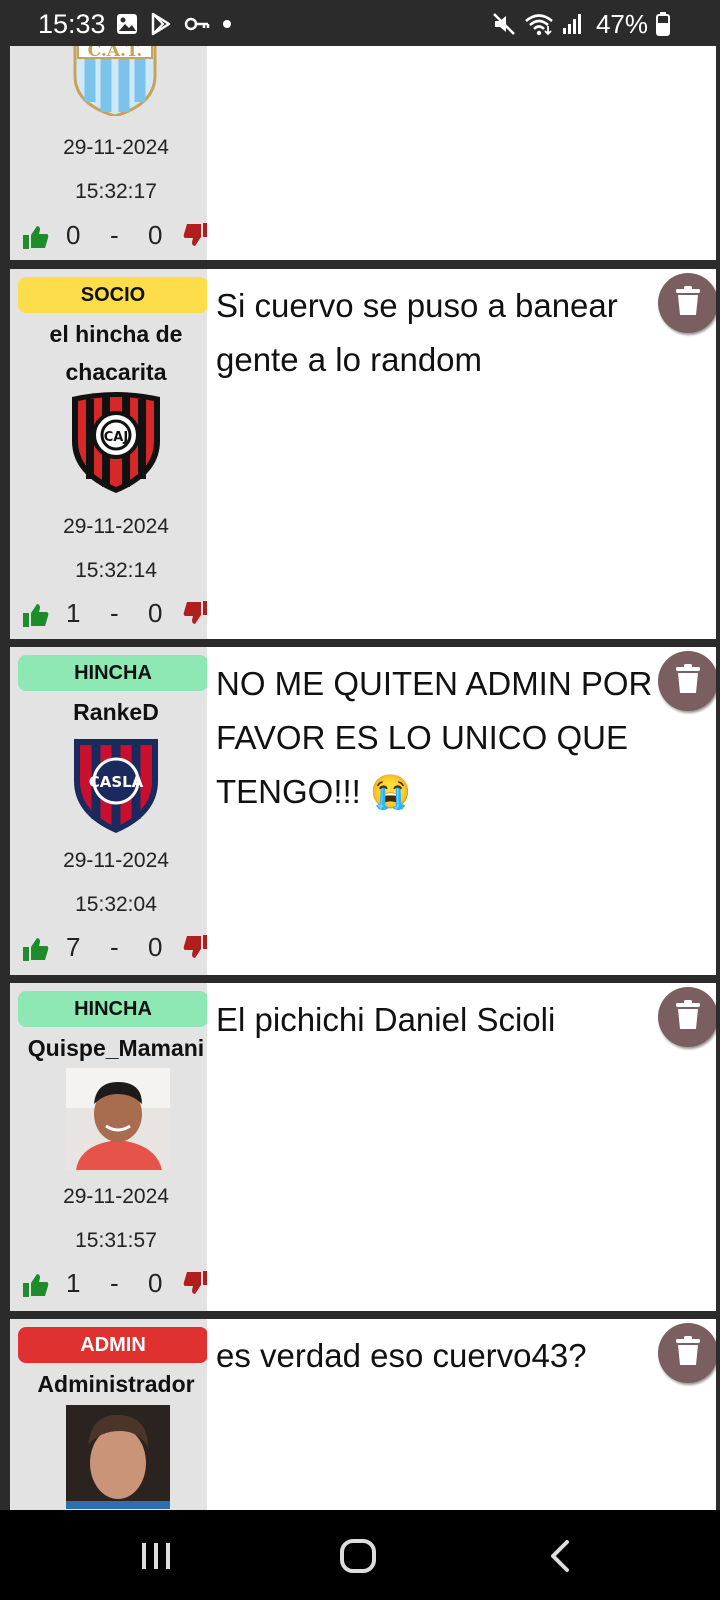 This screenshot has width=720, height=1600. I want to click on svg-text: CASLA, so click(116, 782).